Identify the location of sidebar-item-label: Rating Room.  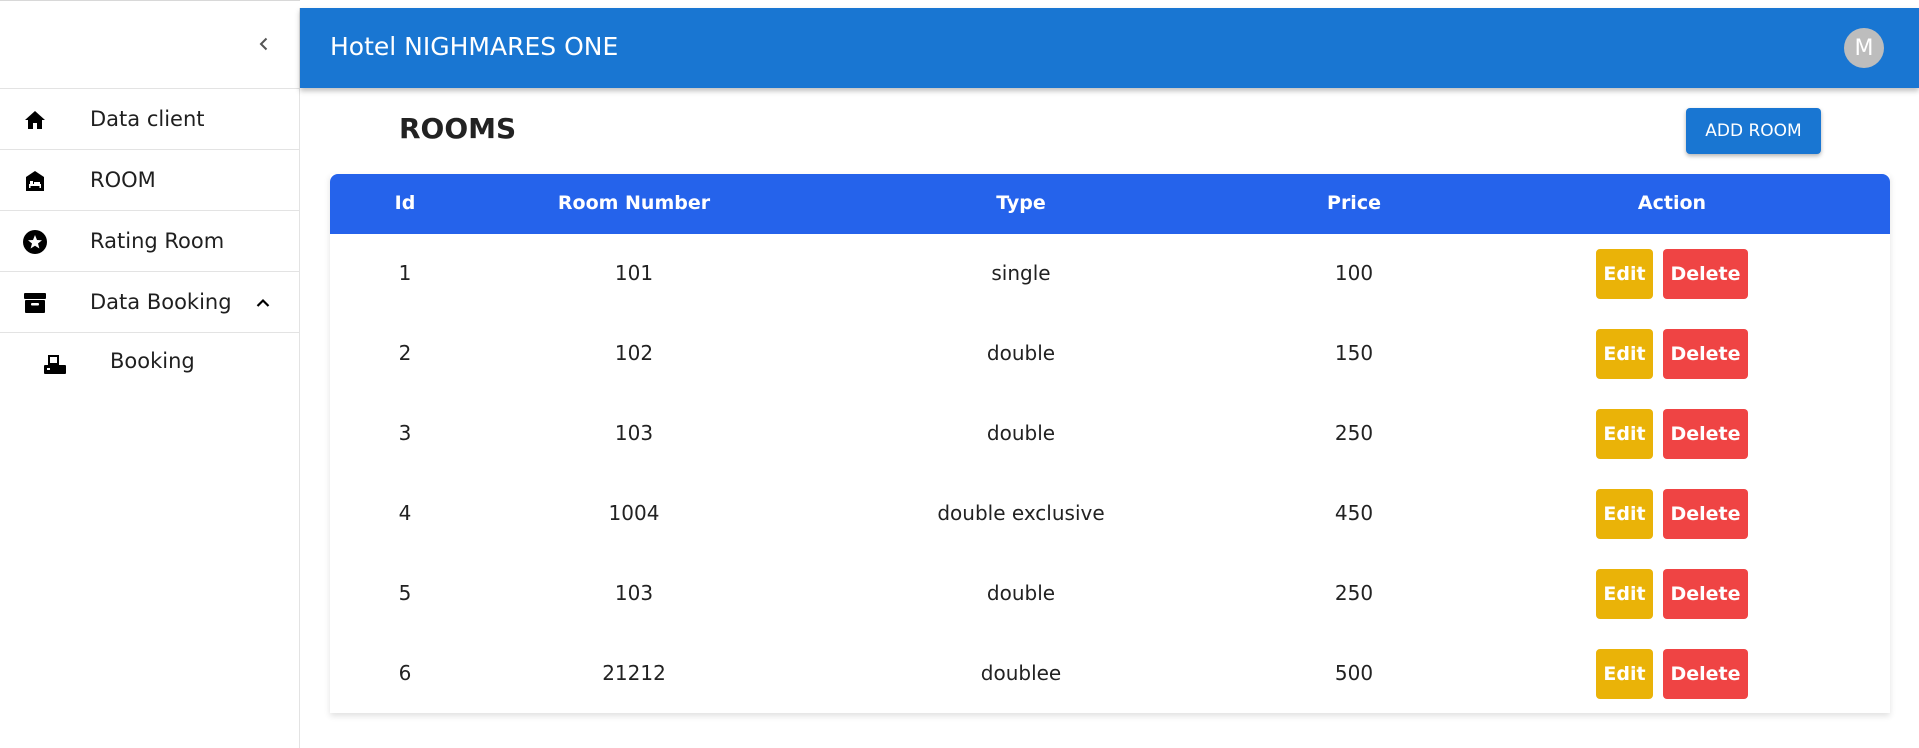
(157, 241).